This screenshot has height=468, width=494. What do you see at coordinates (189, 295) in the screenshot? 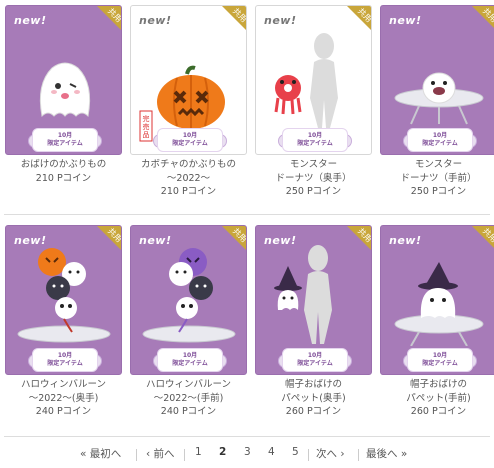
I see `halloween-balloon-front-icon` at bounding box center [189, 295].